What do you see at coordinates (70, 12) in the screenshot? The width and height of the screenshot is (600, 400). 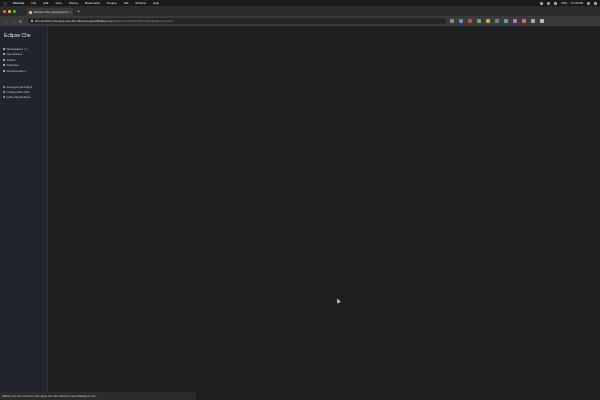 I see `tab-close-icon: ×` at bounding box center [70, 12].